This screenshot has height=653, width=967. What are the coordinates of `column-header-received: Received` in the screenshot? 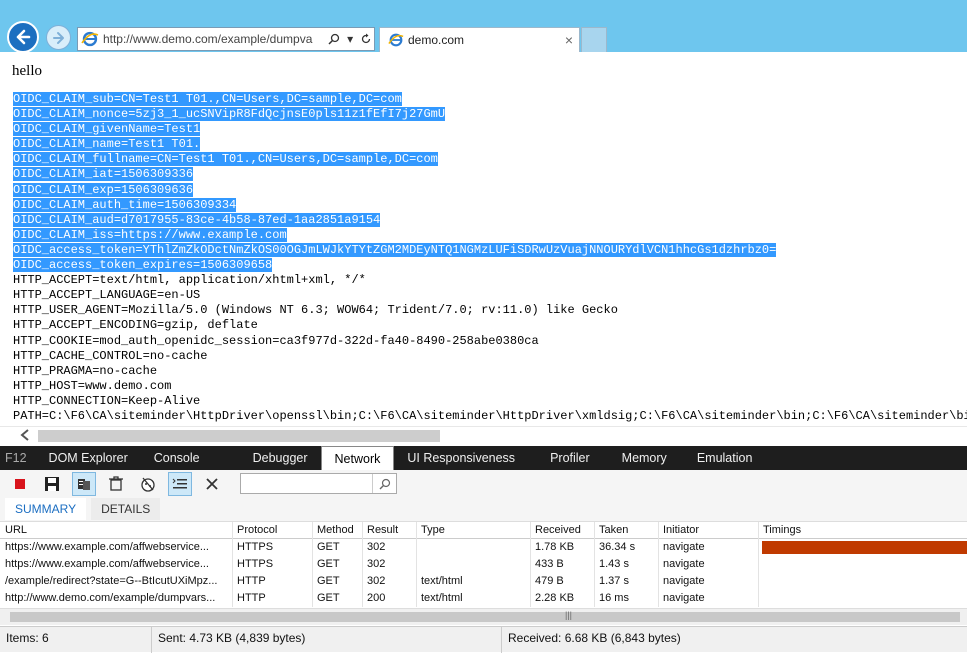 It's located at (563, 530).